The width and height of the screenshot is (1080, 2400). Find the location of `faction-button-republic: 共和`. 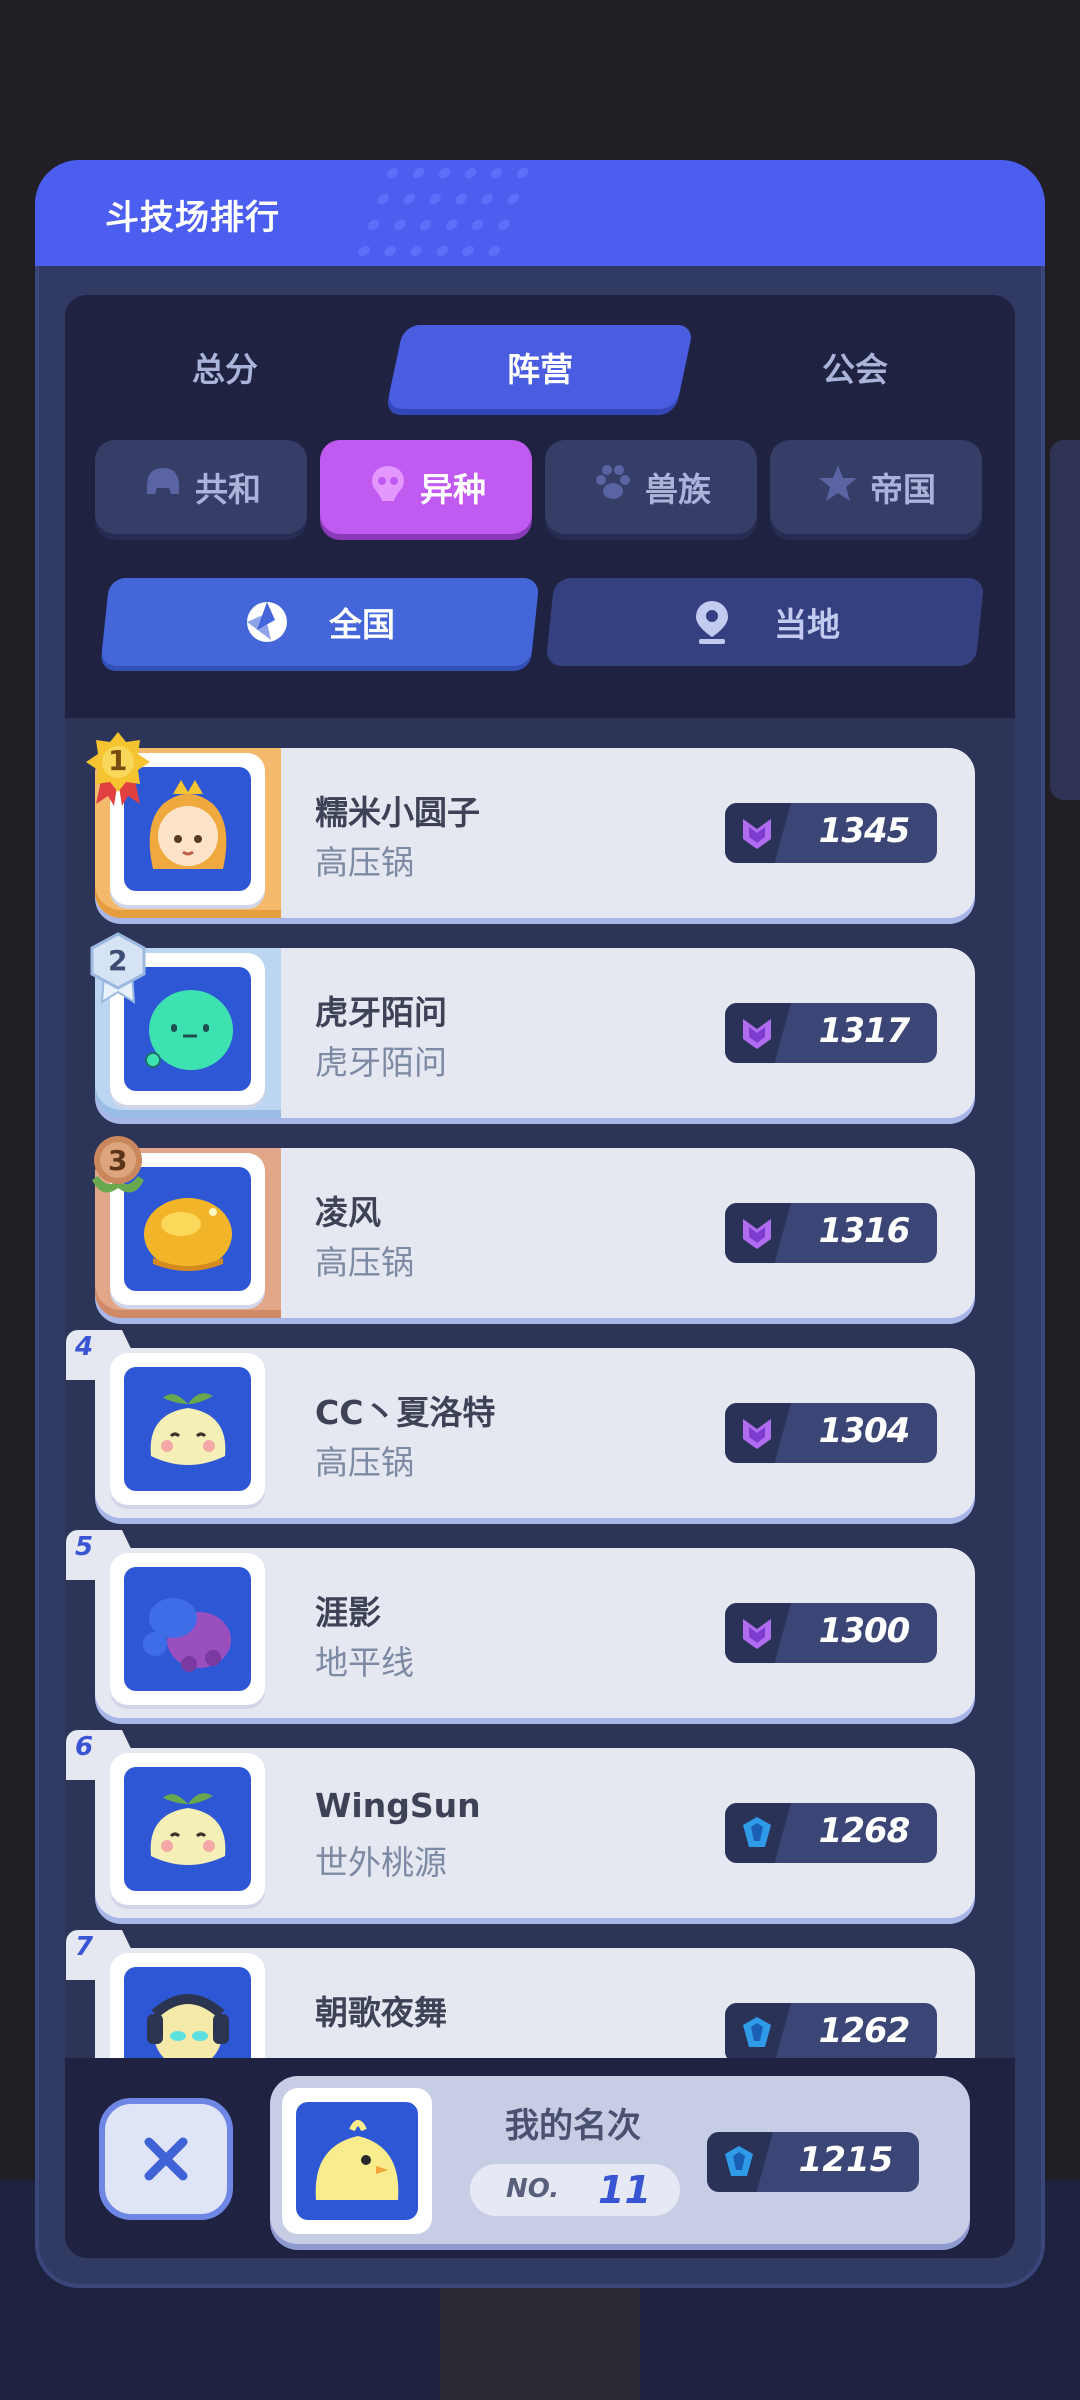

faction-button-republic: 共和 is located at coordinates (201, 487).